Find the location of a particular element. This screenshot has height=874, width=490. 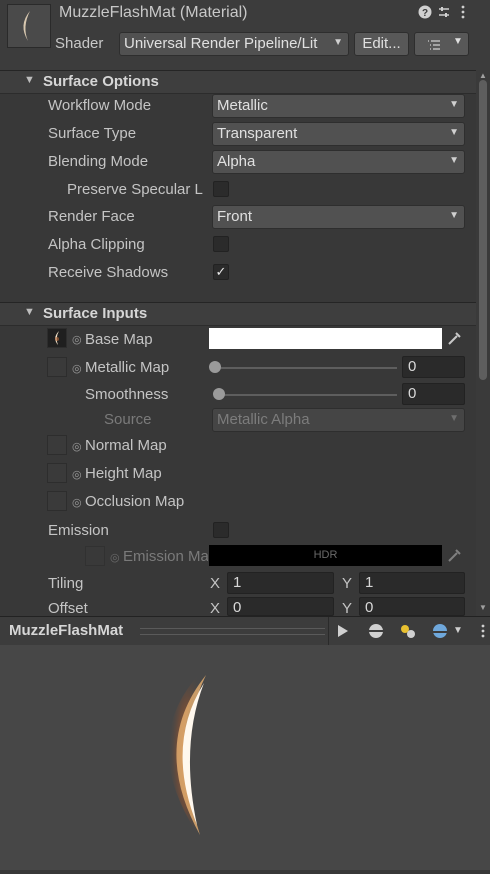

offset-x-label: X is located at coordinates (215, 608).